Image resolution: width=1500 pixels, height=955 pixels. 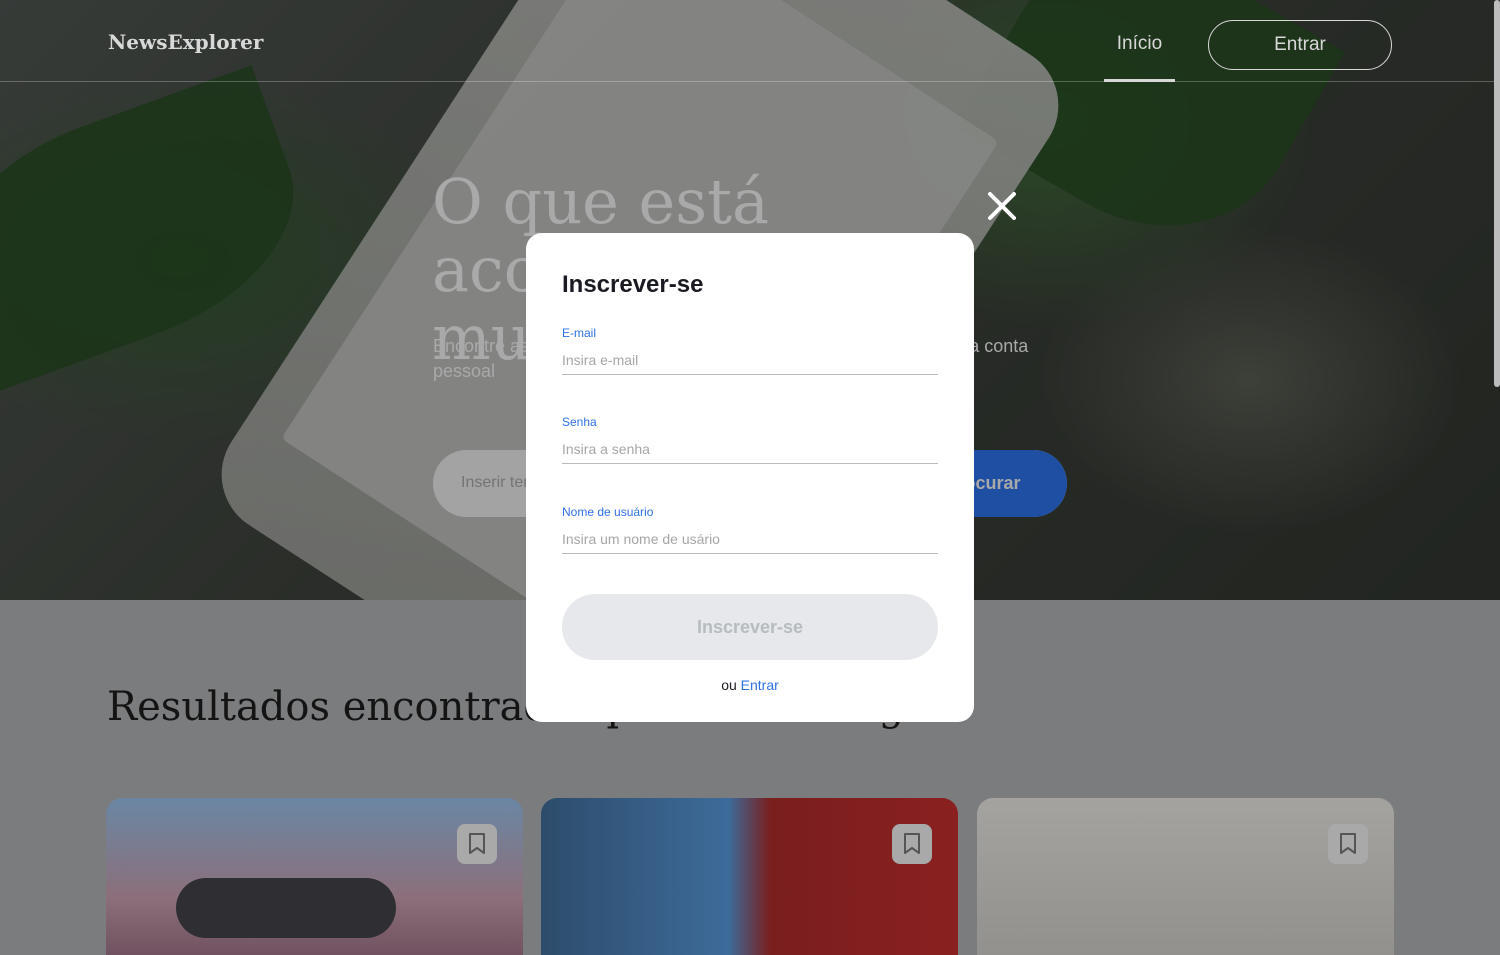 What do you see at coordinates (750, 360) in the screenshot?
I see `email-field` at bounding box center [750, 360].